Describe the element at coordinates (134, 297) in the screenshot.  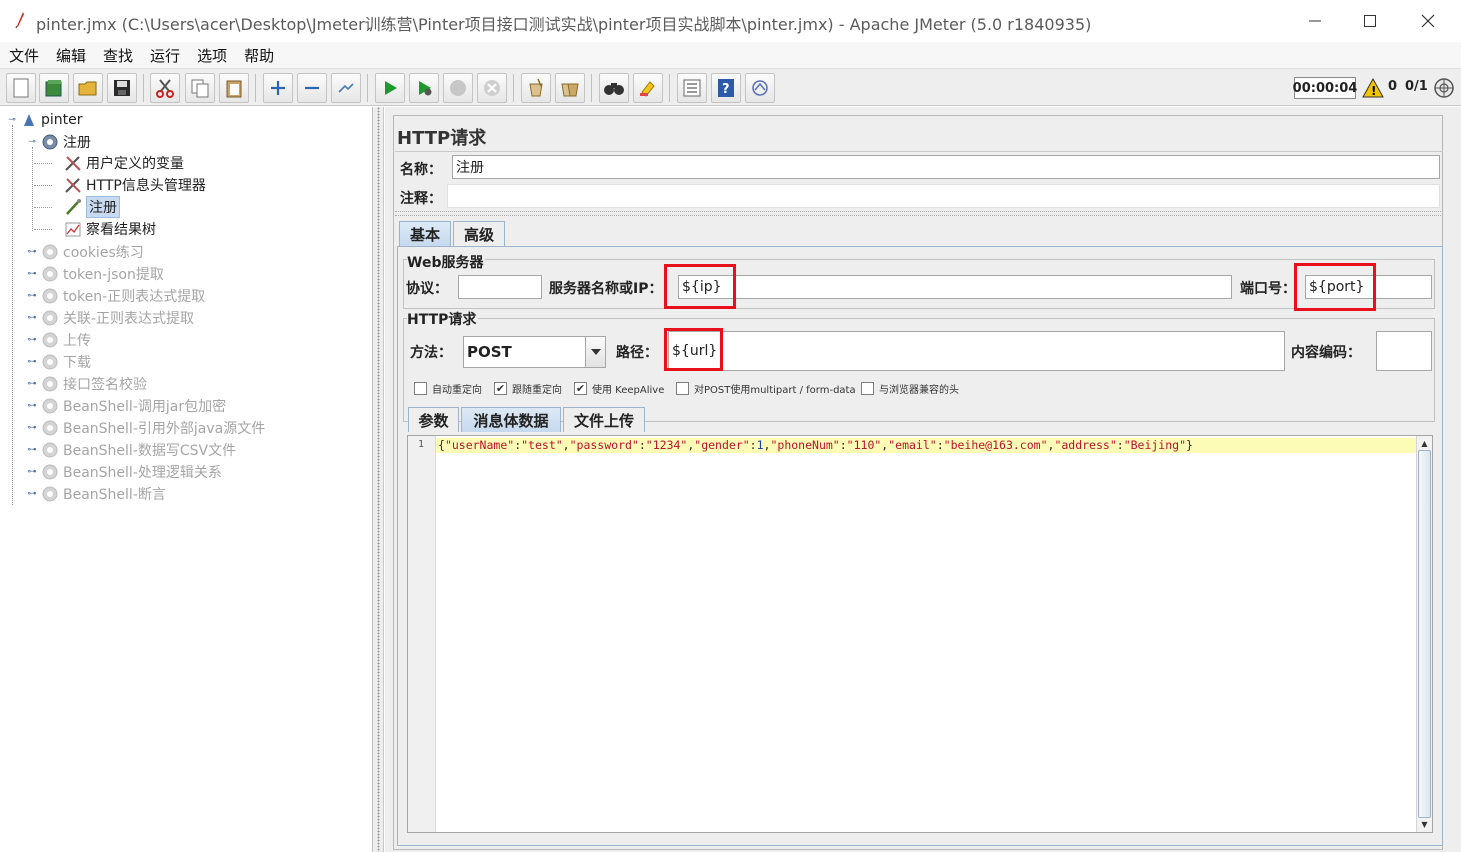
I see `tree-node-label: token-正则表达式提取` at that location.